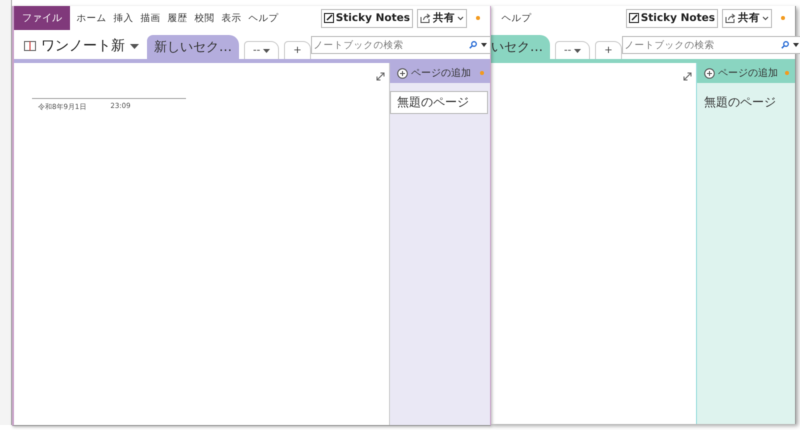 The image size is (800, 430). I want to click on ribbon-tab: 校閲, so click(204, 18).